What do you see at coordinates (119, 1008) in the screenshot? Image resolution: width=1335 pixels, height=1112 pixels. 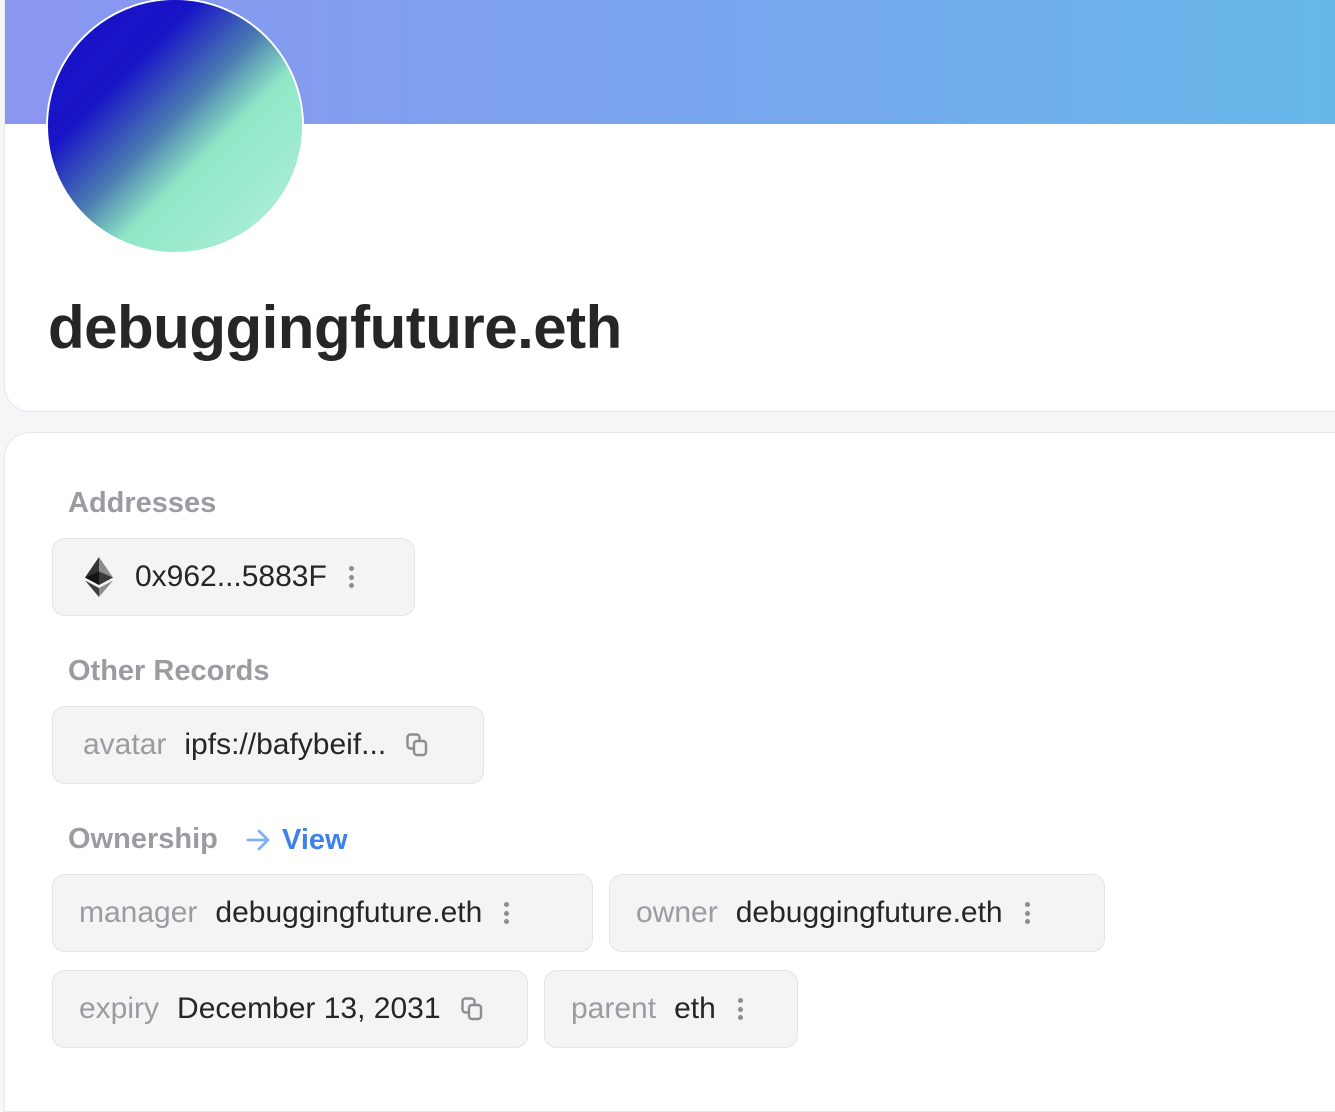 I see `record-key: expiry` at bounding box center [119, 1008].